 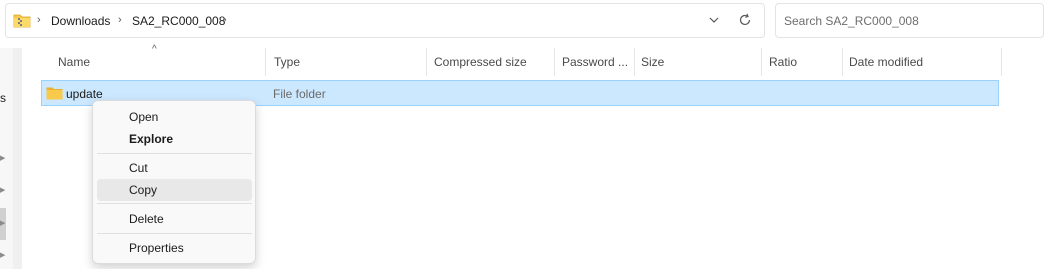 I want to click on menu-item-open: Open, so click(x=174, y=117).